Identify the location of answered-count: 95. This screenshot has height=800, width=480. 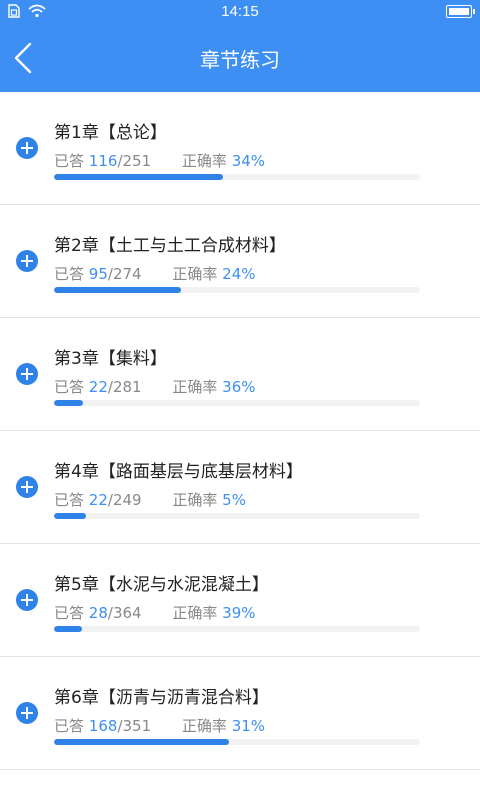
(98, 274).